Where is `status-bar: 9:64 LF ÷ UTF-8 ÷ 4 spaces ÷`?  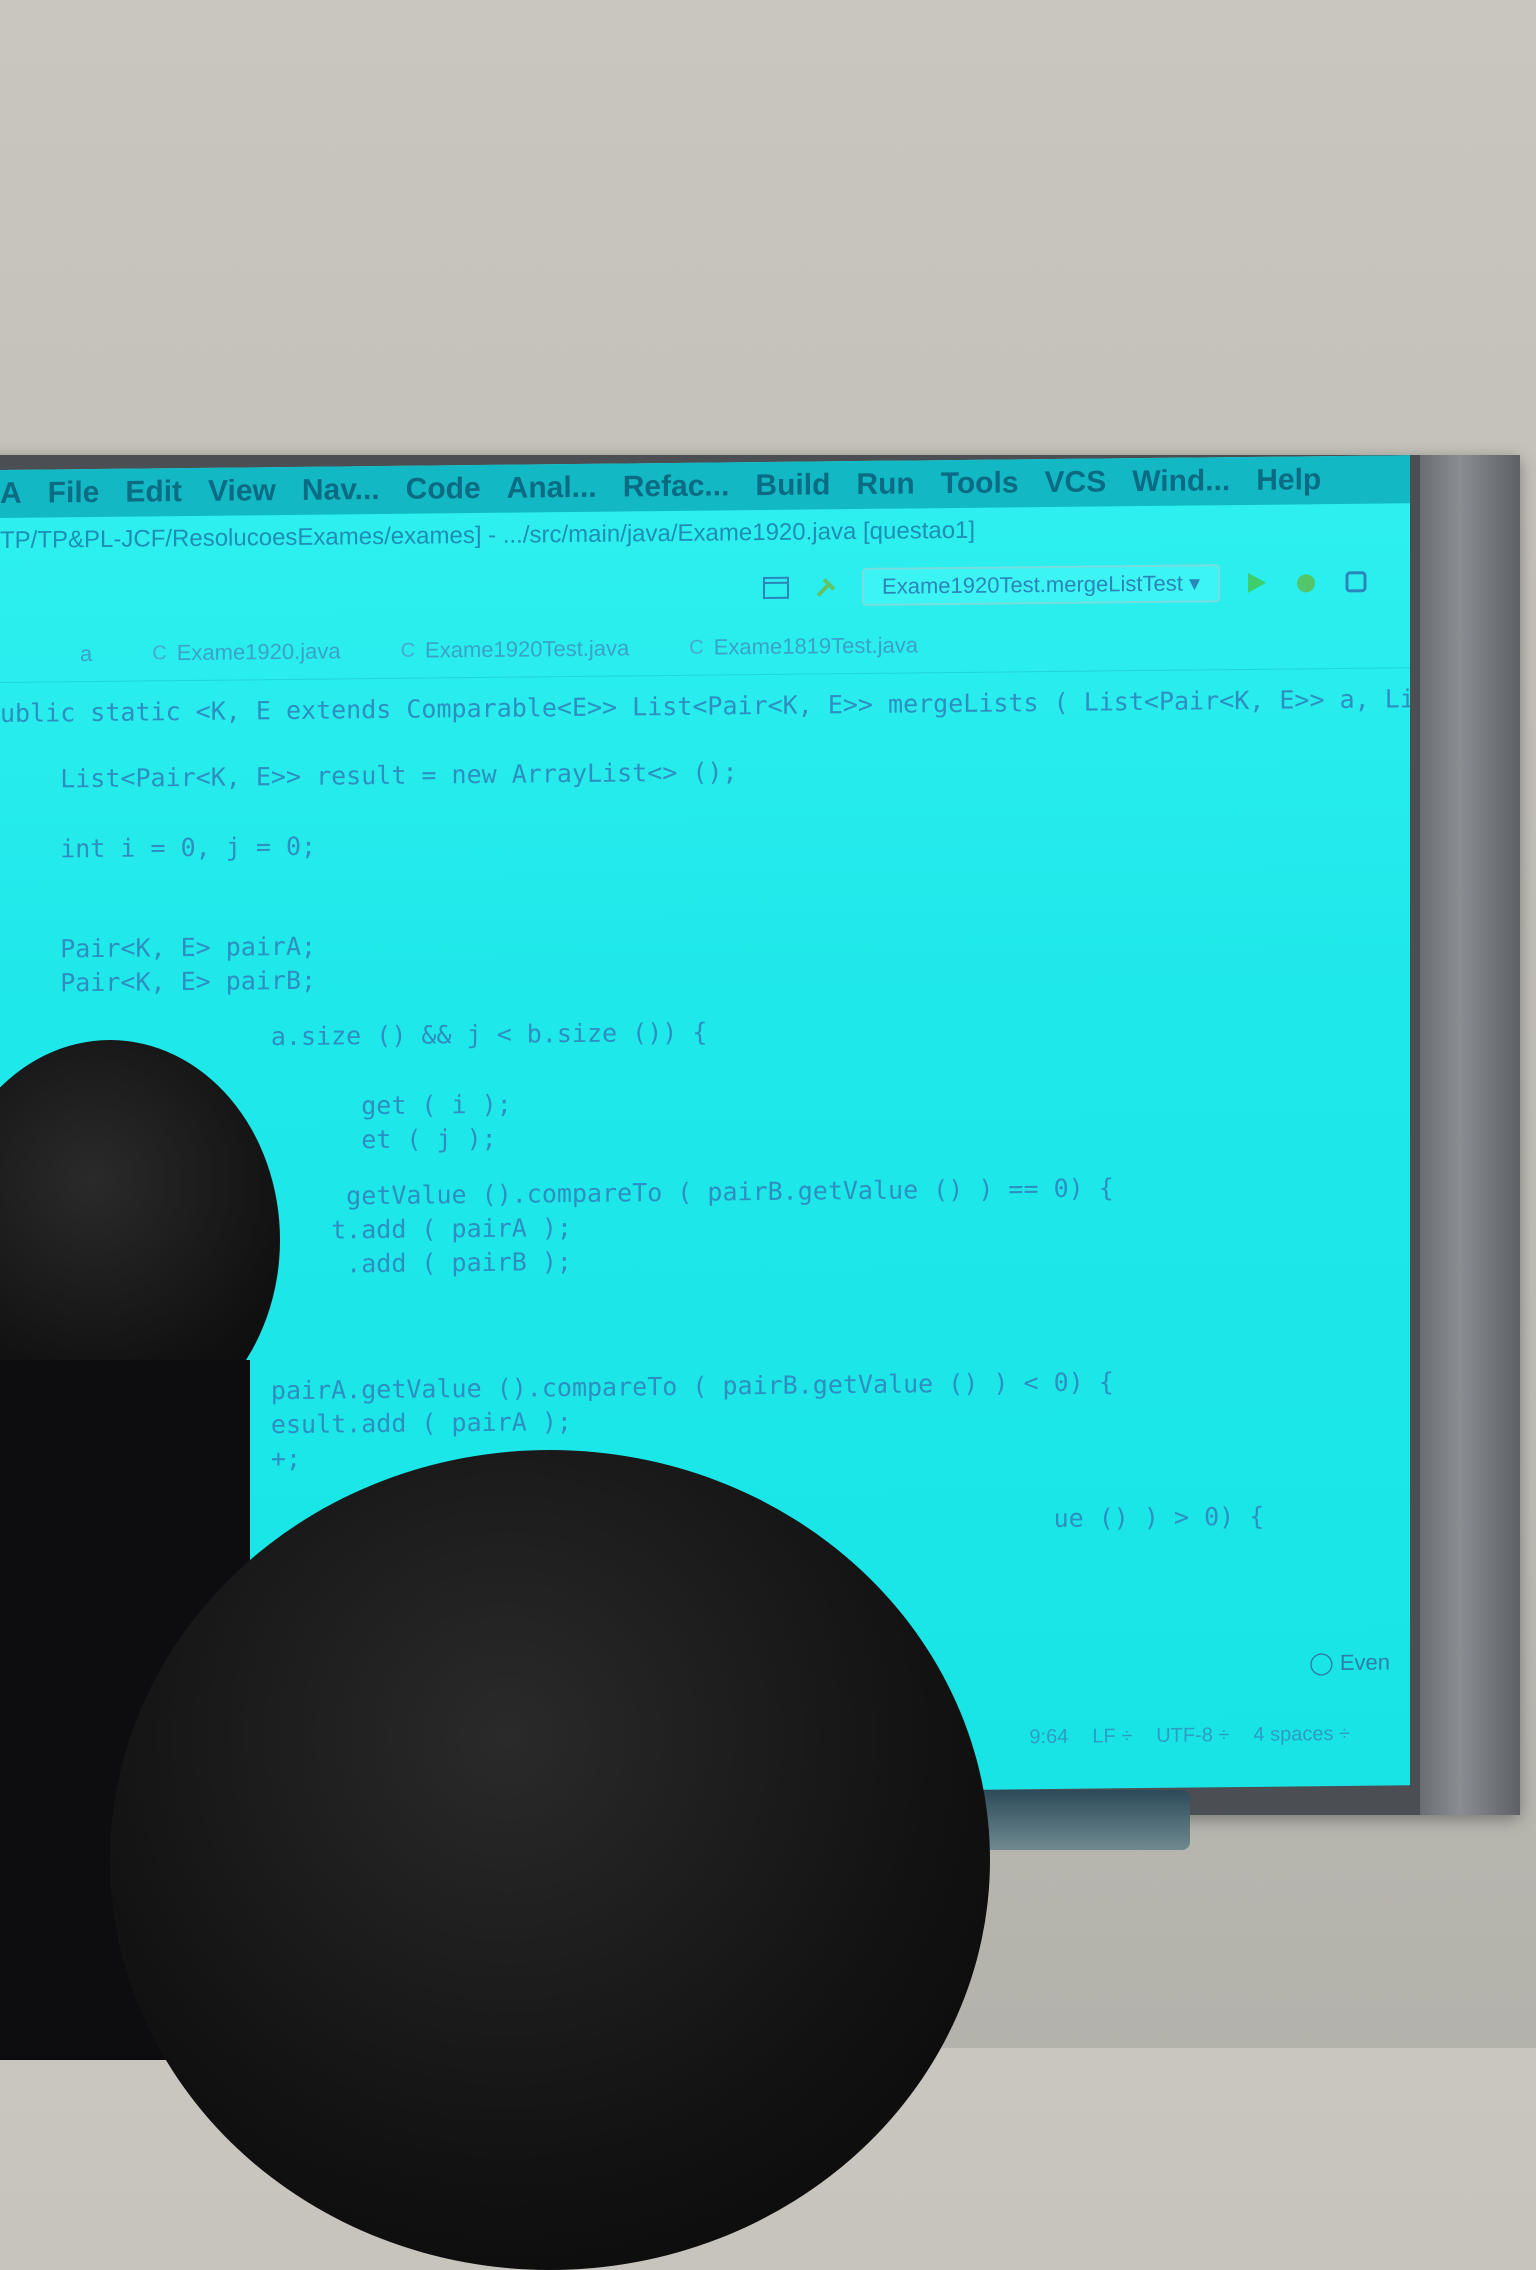
status-bar: 9:64 LF ÷ UTF-8 ÷ 4 spaces ÷ is located at coordinates (1189, 1736).